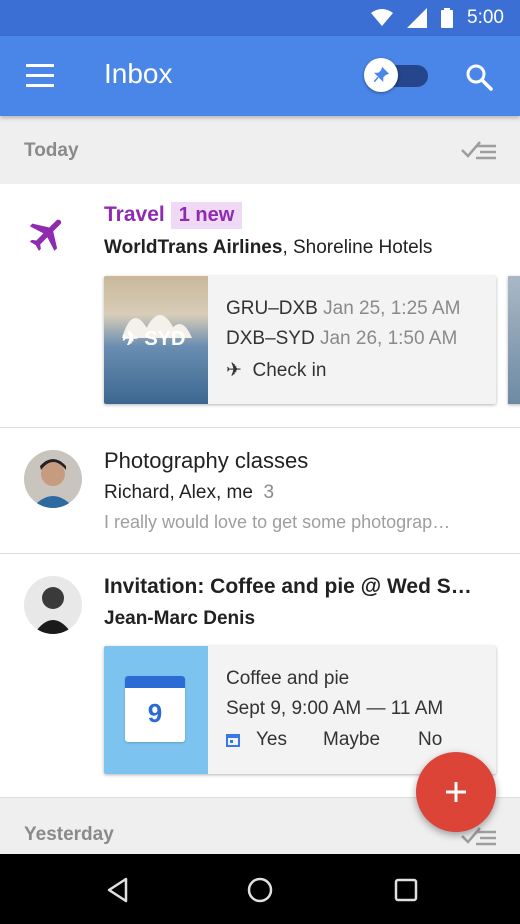 The image size is (520, 924). Describe the element at coordinates (269, 492) in the screenshot. I see `message-count: 3` at that location.